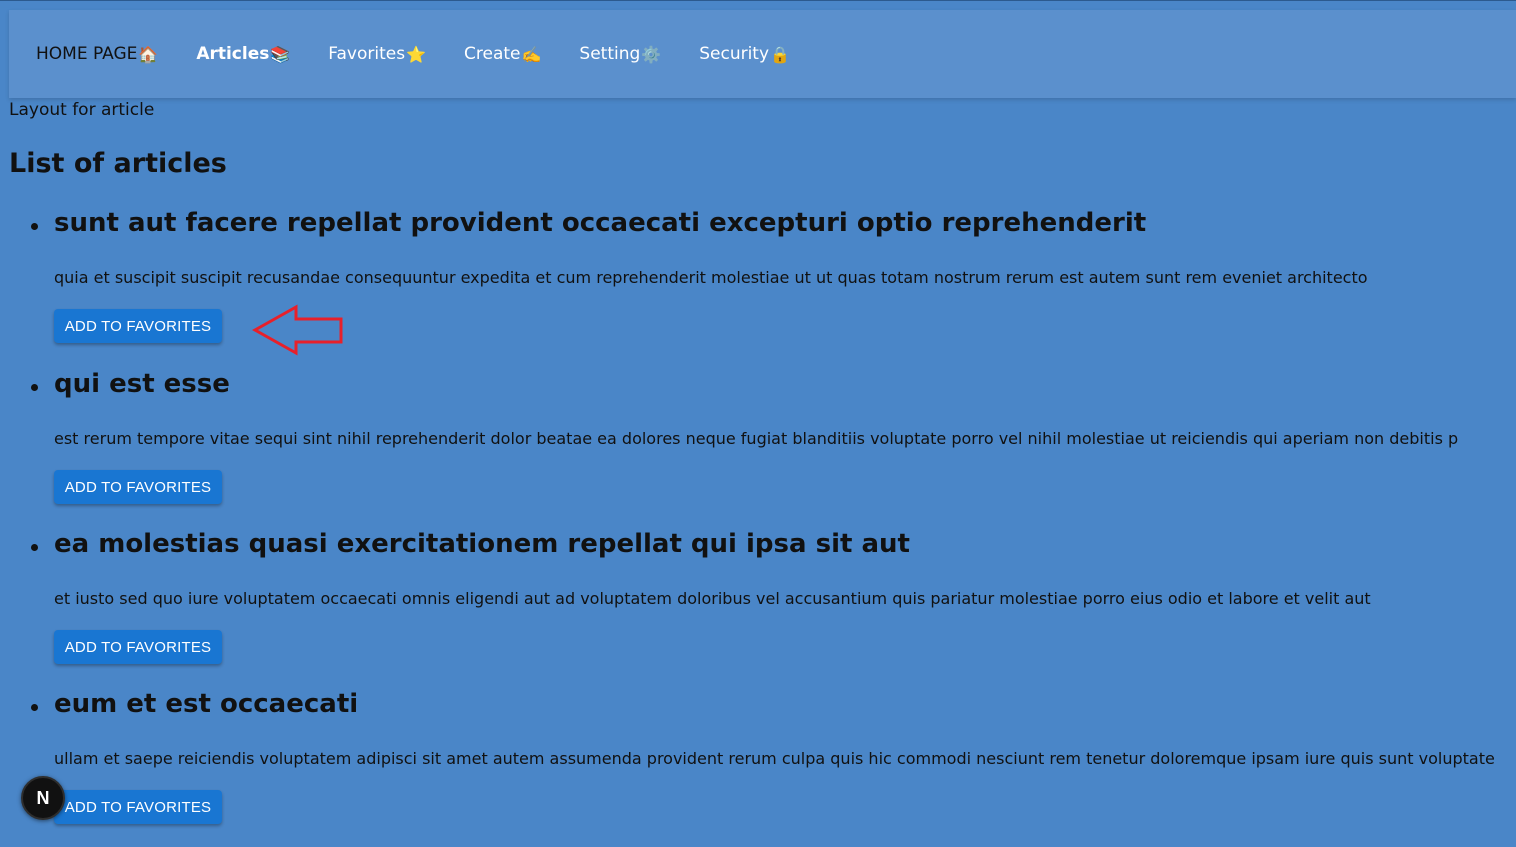  I want to click on nav-security-label: Security, so click(734, 54).